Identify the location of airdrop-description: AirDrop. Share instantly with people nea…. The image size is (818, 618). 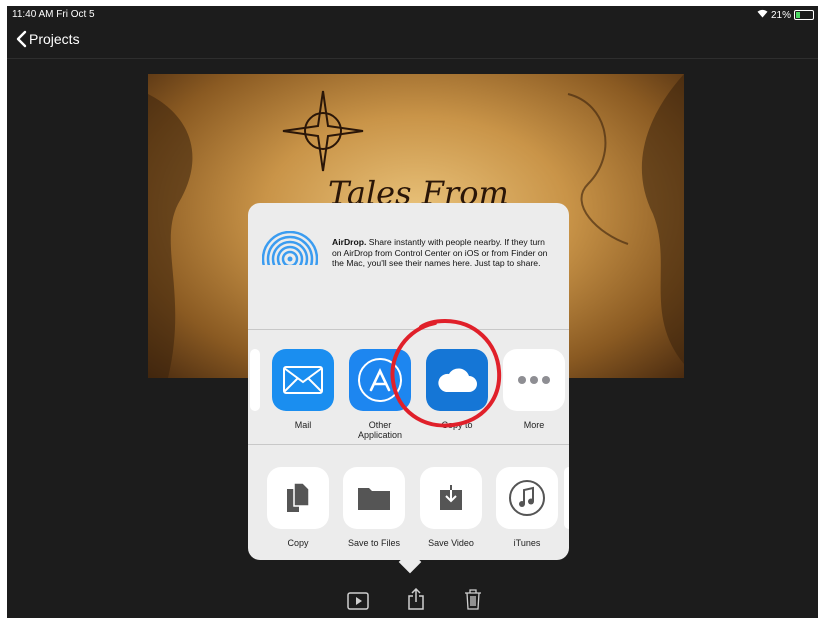
(443, 253).